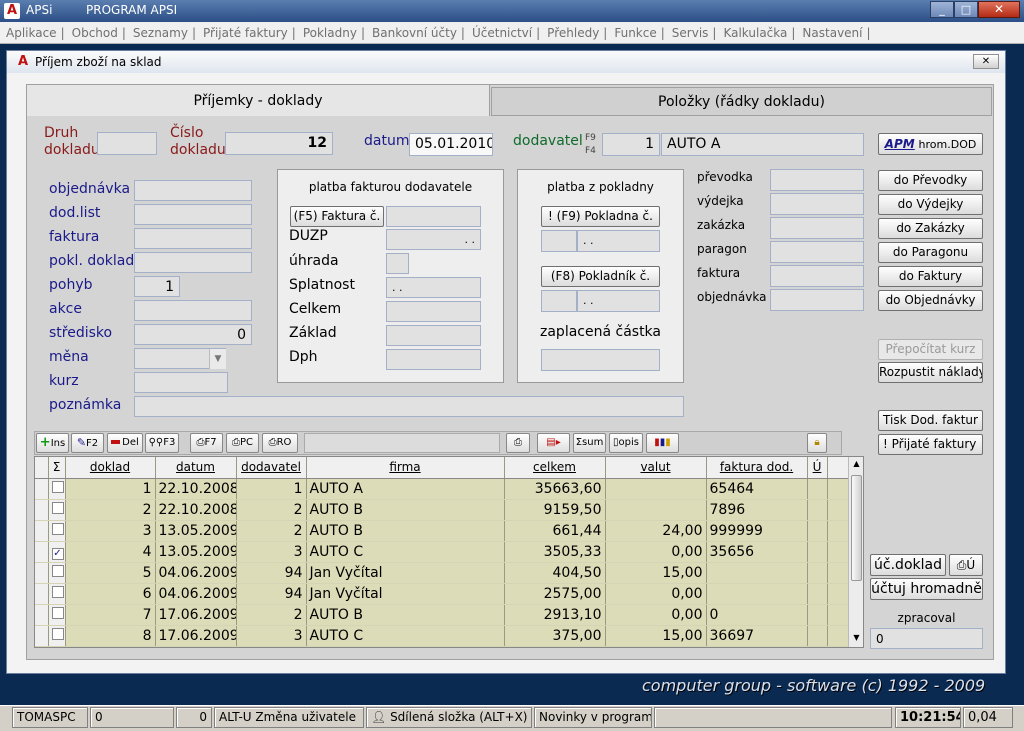 This screenshot has width=1024, height=731. Describe the element at coordinates (442, 531) in the screenshot. I see `table-row: 3 13.05.2009 2 AUTO B 661,44 24,00 999999` at that location.